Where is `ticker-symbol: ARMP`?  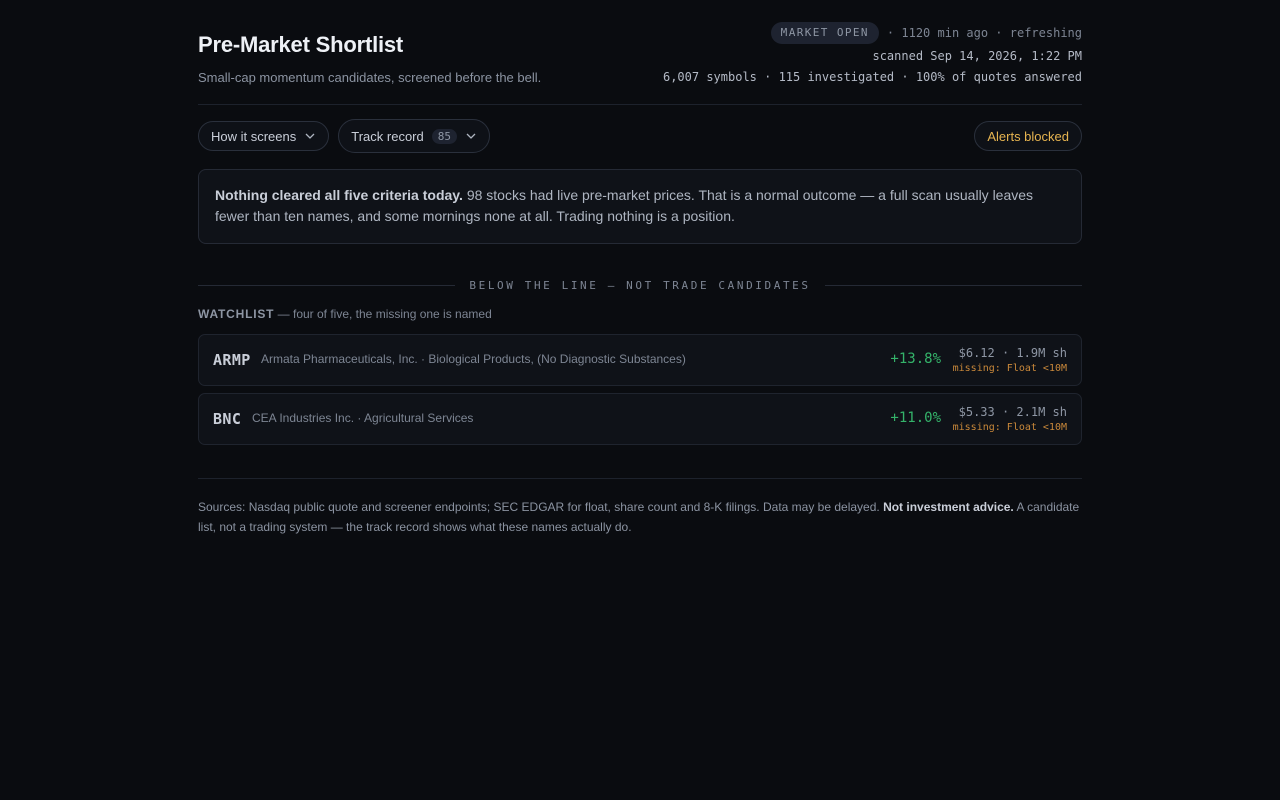 ticker-symbol: ARMP is located at coordinates (232, 360).